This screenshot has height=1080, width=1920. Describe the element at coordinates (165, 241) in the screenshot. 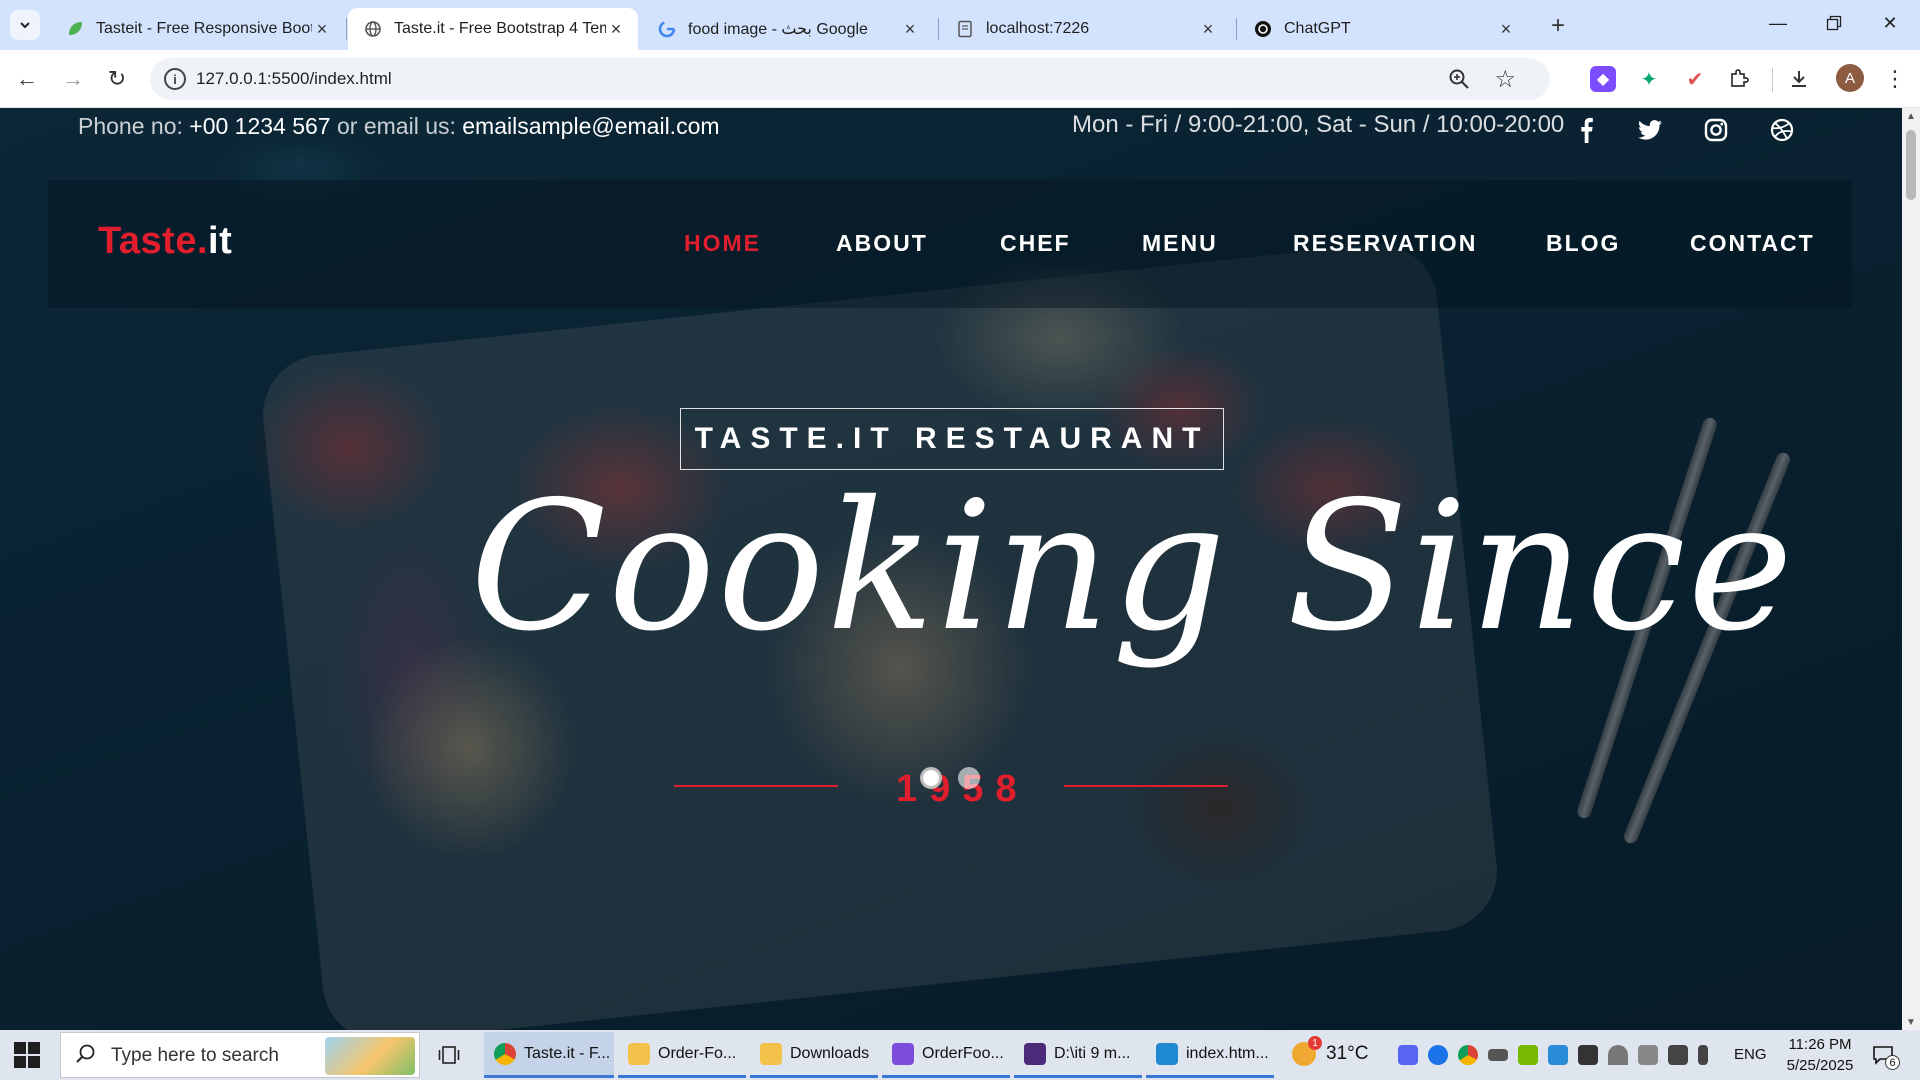

I see `site-logo: Taste.it` at that location.